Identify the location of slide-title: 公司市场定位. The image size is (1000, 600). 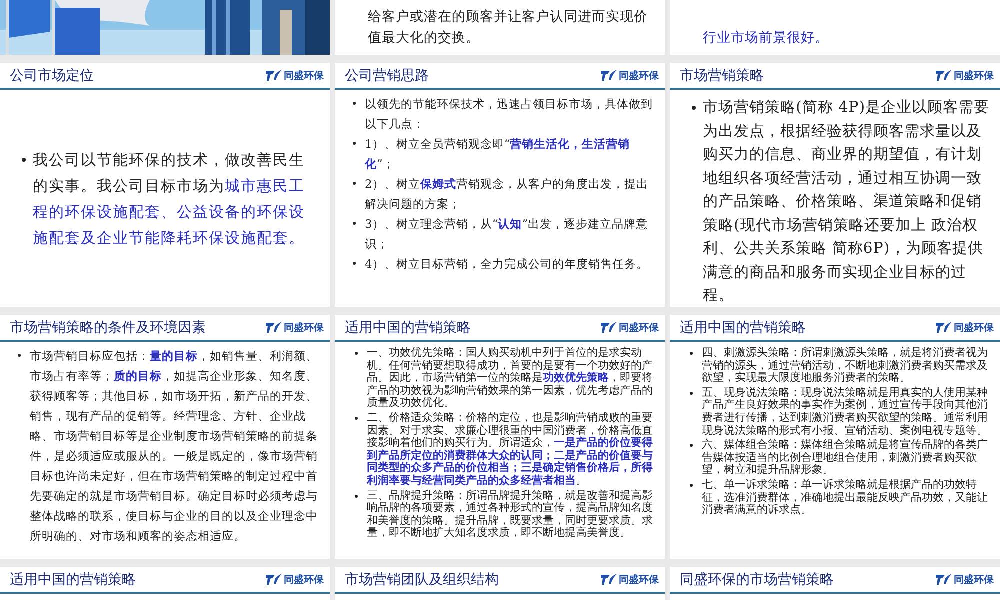
(52, 75).